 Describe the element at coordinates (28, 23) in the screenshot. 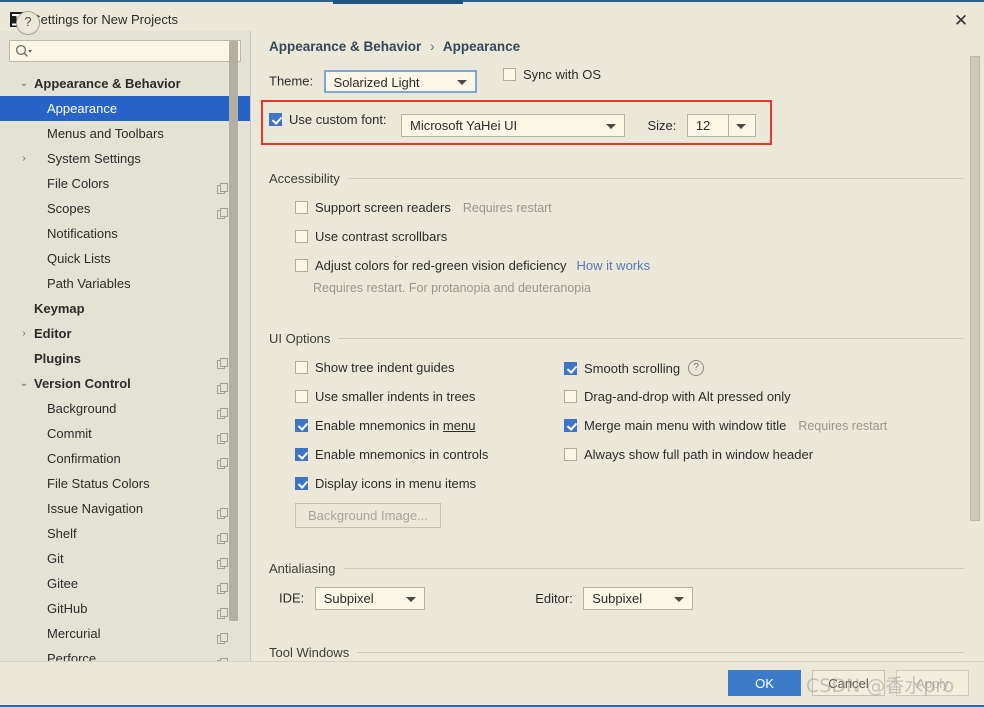

I see `help-button: ?` at that location.